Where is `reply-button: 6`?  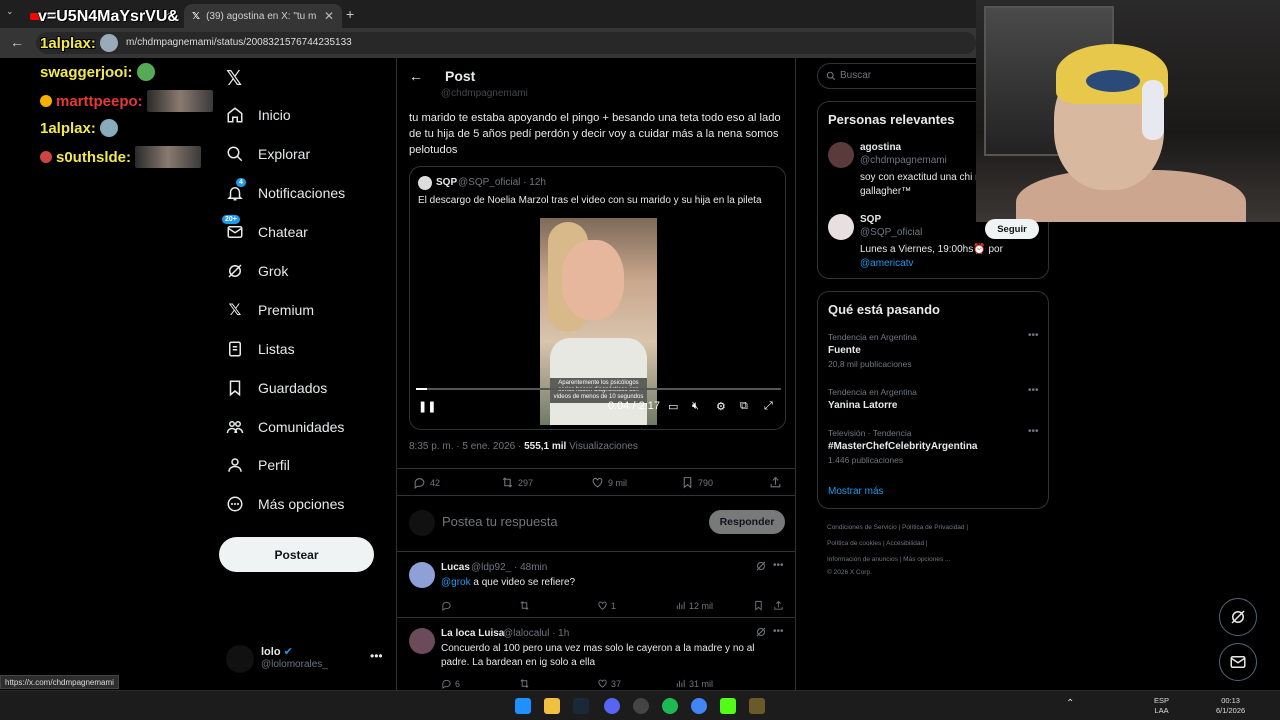
reply-button: 6 is located at coordinates (450, 683).